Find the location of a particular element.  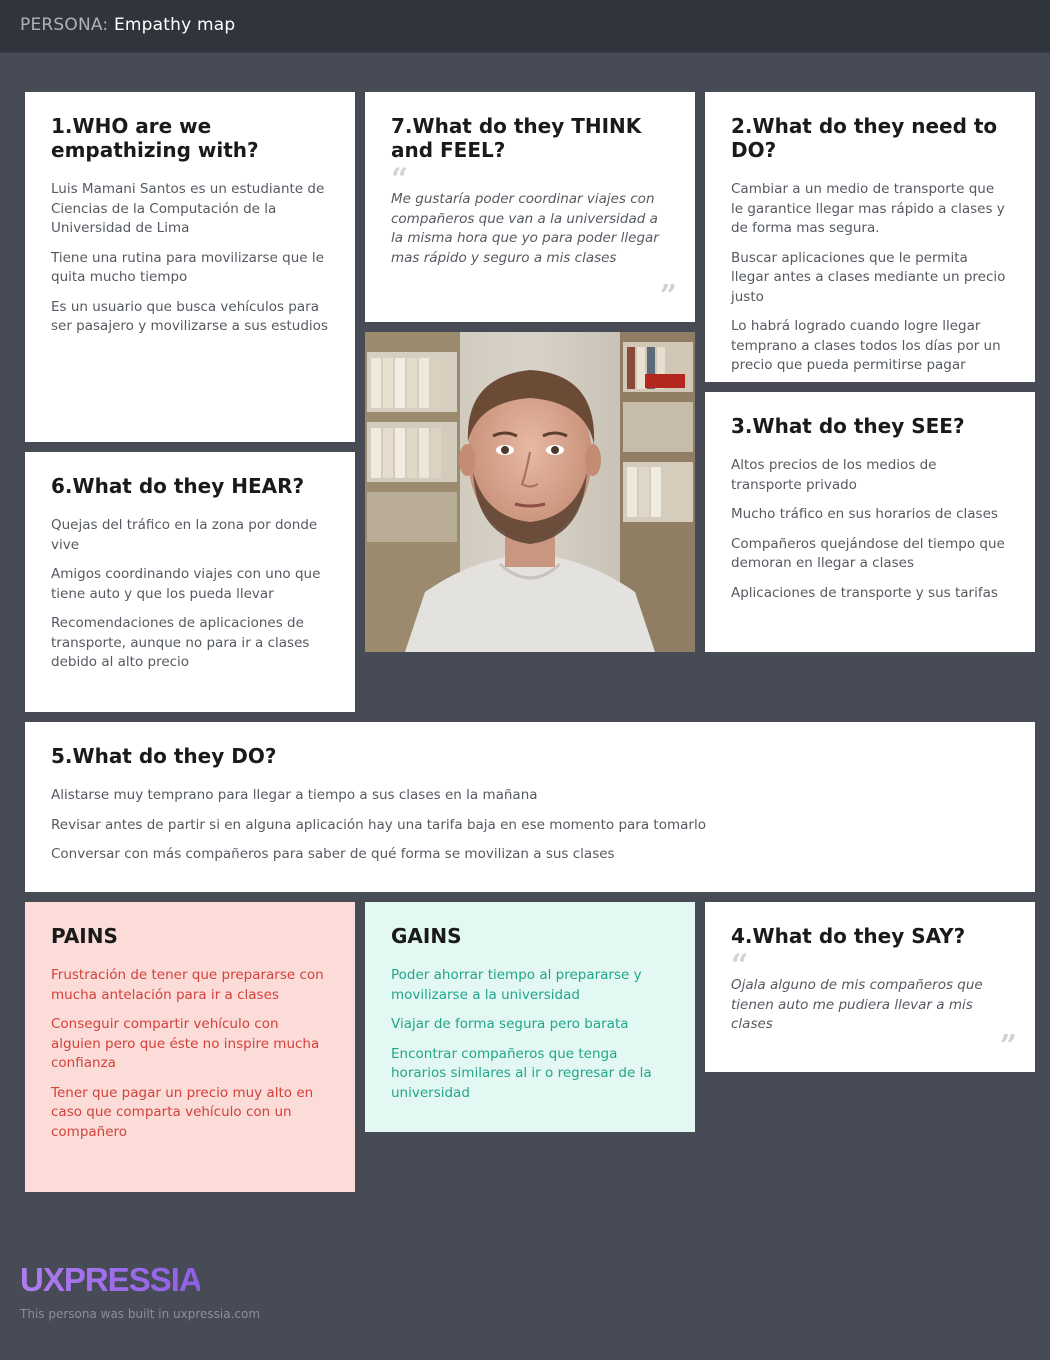

card-see-title: 3.What do they SEE? is located at coordinates (848, 426).